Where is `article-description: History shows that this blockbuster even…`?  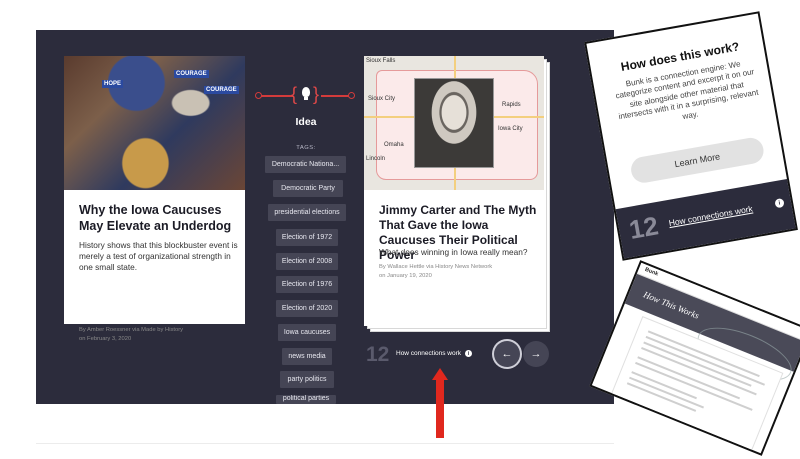
article-description: History shows that this blockbuster even… is located at coordinates (158, 256).